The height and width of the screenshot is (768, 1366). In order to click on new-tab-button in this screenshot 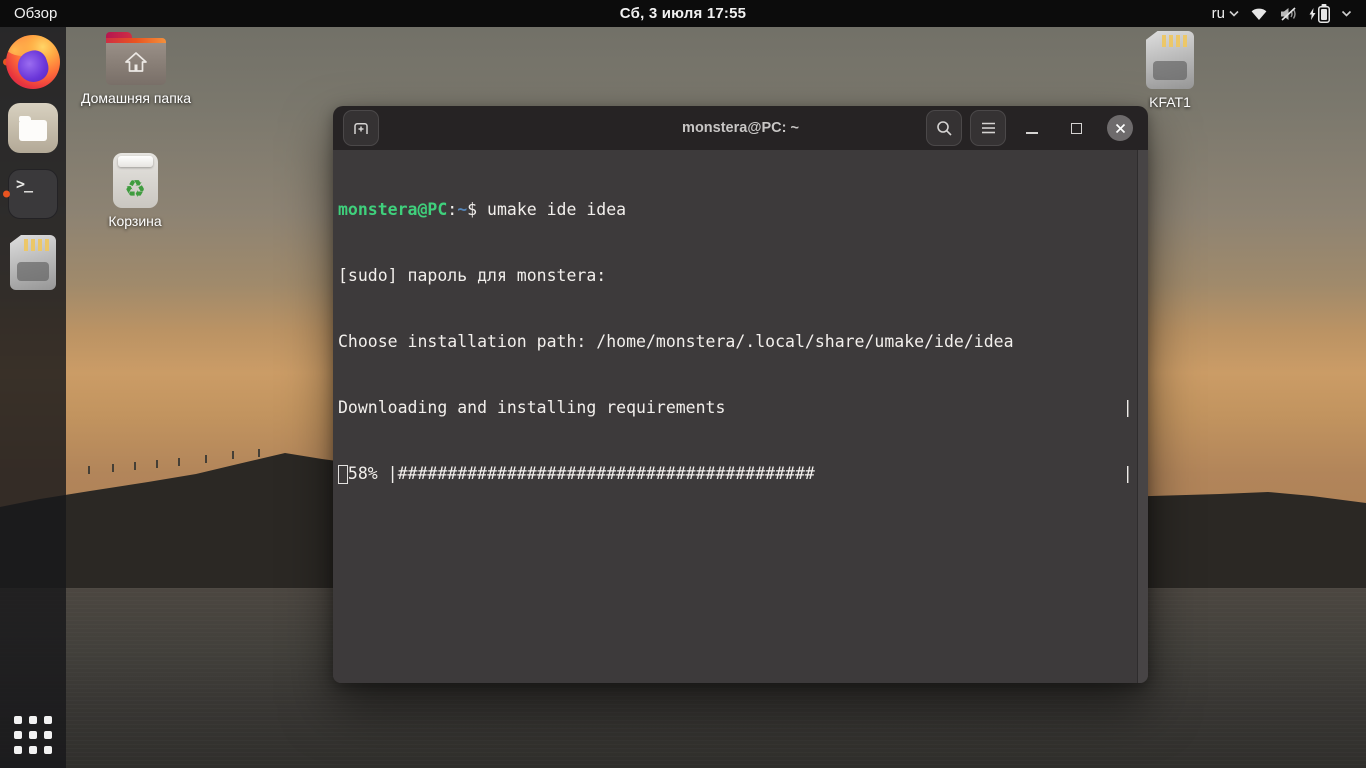, I will do `click(361, 128)`.